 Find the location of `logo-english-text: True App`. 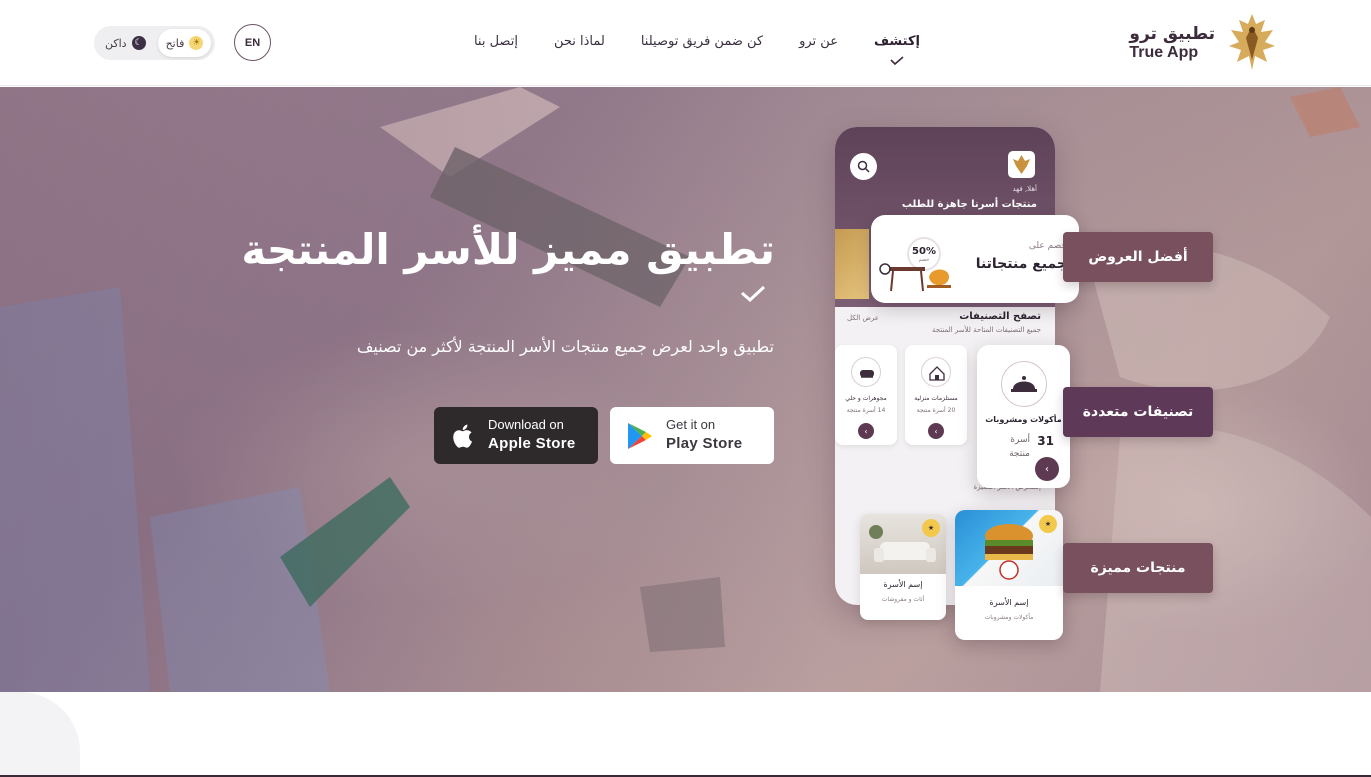

logo-english-text: True App is located at coordinates (1164, 52).